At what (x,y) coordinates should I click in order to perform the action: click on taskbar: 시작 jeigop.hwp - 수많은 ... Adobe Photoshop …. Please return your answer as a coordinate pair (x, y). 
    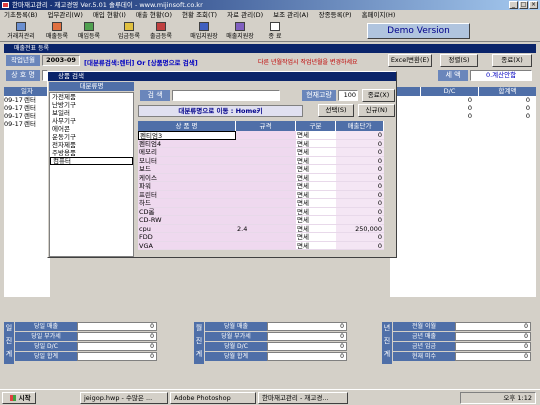
    Looking at the image, I should click on (270, 397).